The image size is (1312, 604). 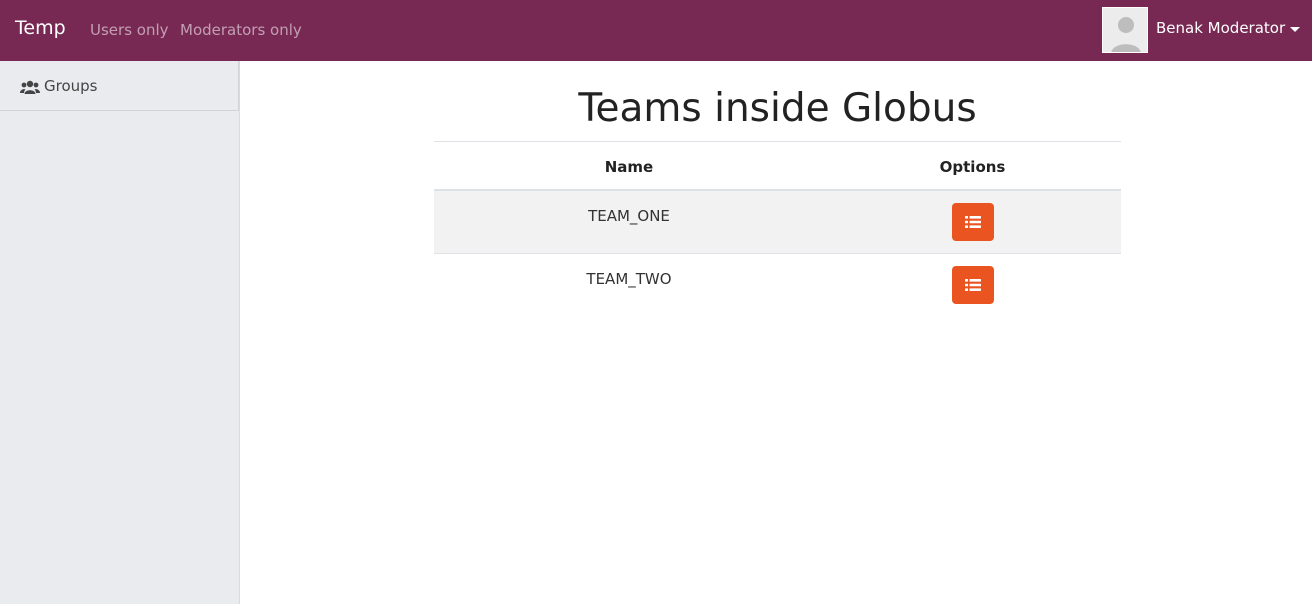 I want to click on column-header-name: Name, so click(x=629, y=167).